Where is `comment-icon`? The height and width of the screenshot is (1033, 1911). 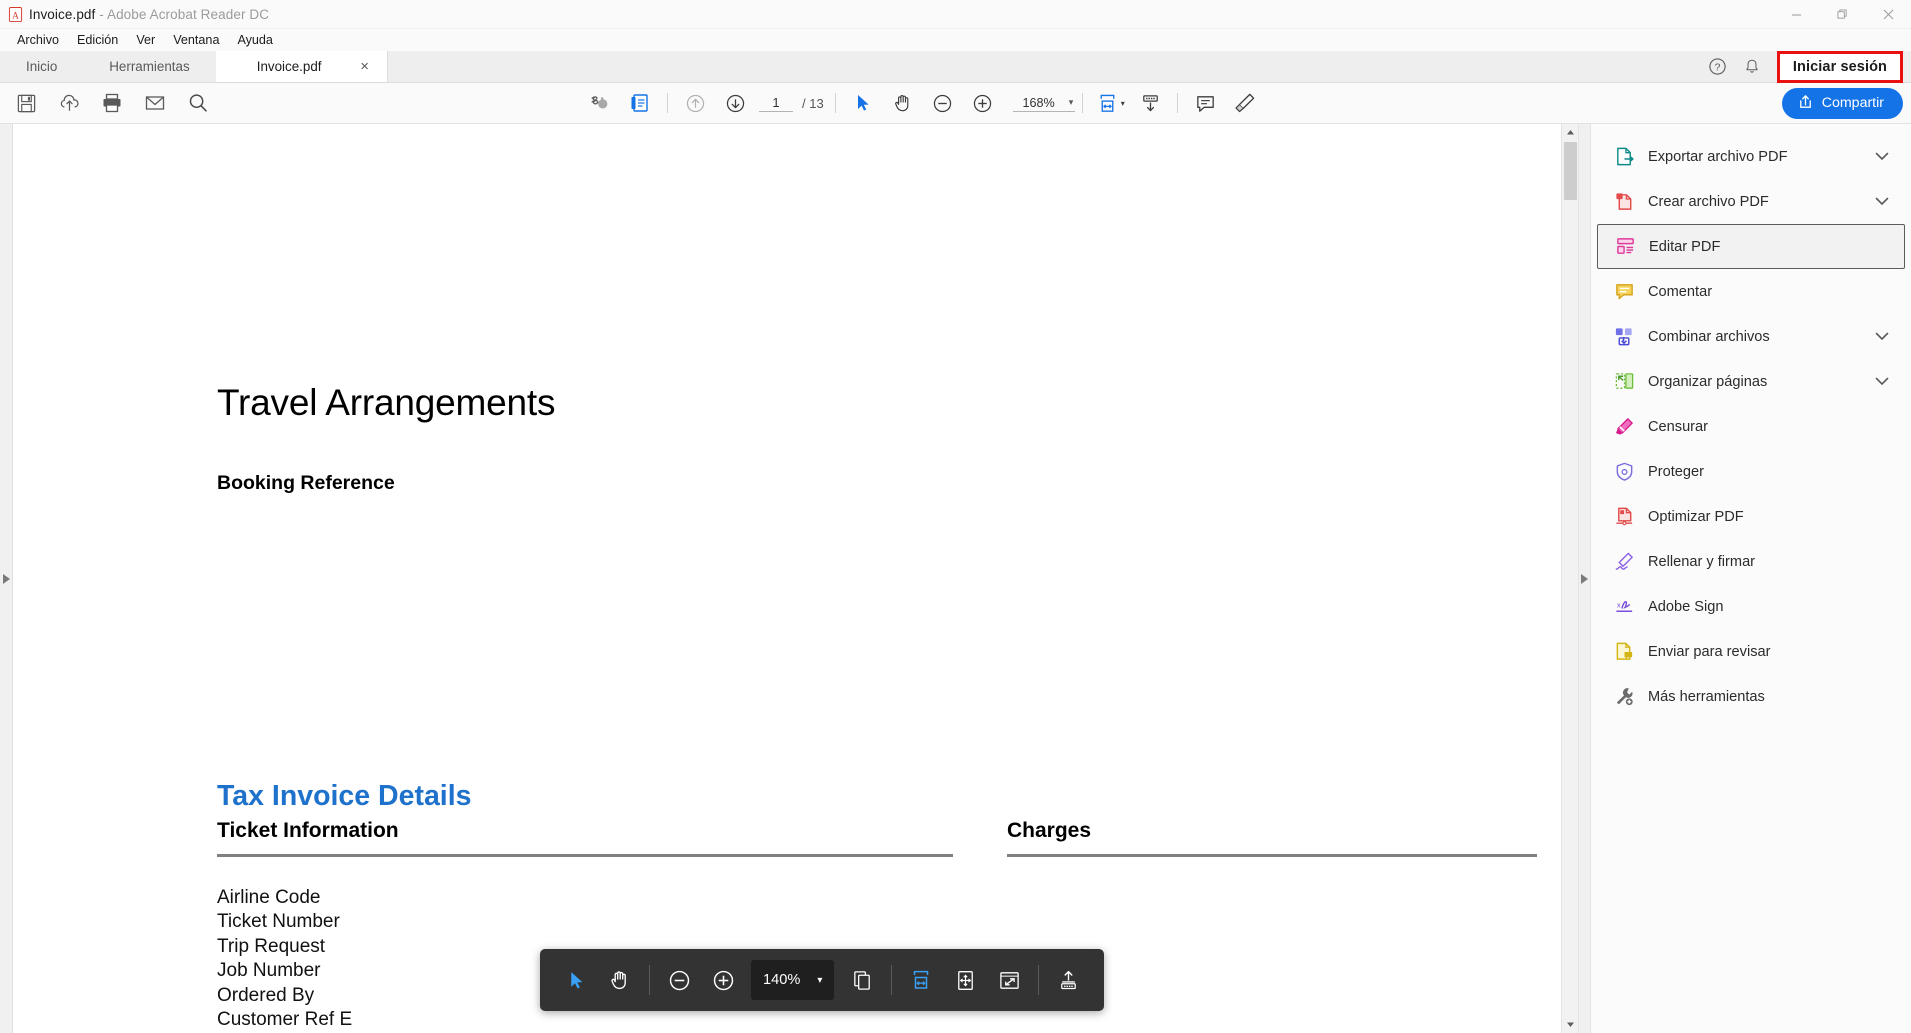
comment-icon is located at coordinates (1205, 103).